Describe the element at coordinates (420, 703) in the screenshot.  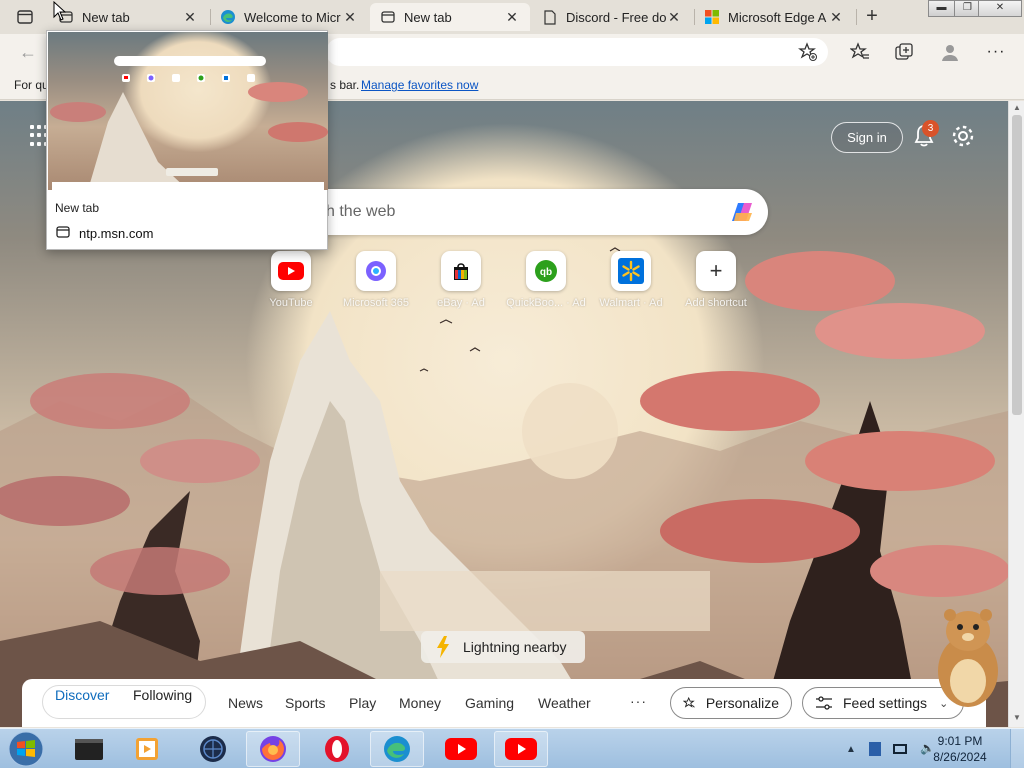
I see `feed-link-money: Money` at that location.